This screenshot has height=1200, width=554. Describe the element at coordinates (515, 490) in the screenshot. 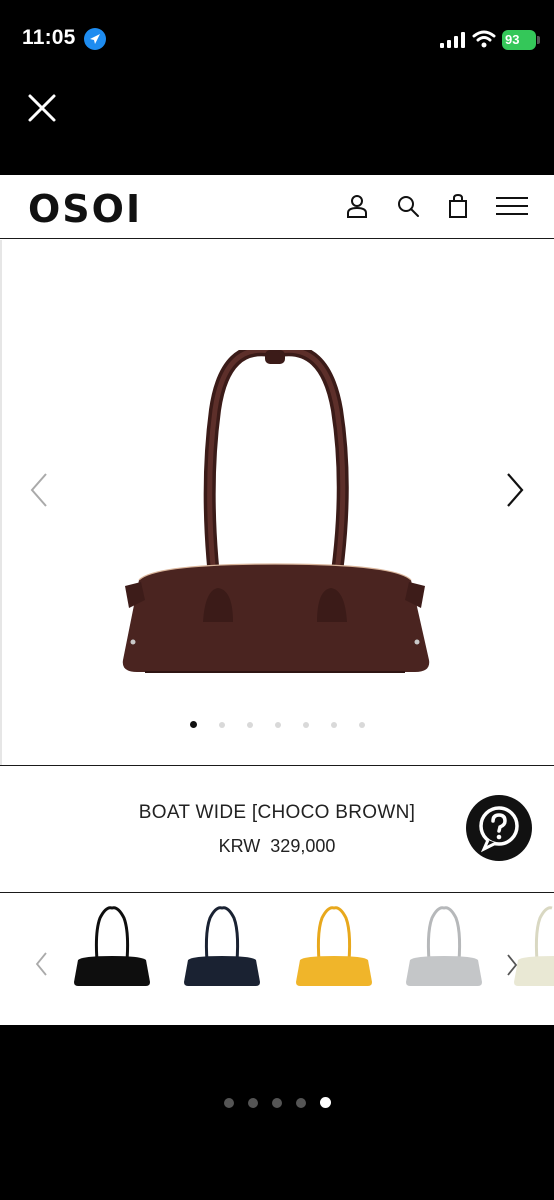

I see `gallery-next-arrow-icon` at that location.